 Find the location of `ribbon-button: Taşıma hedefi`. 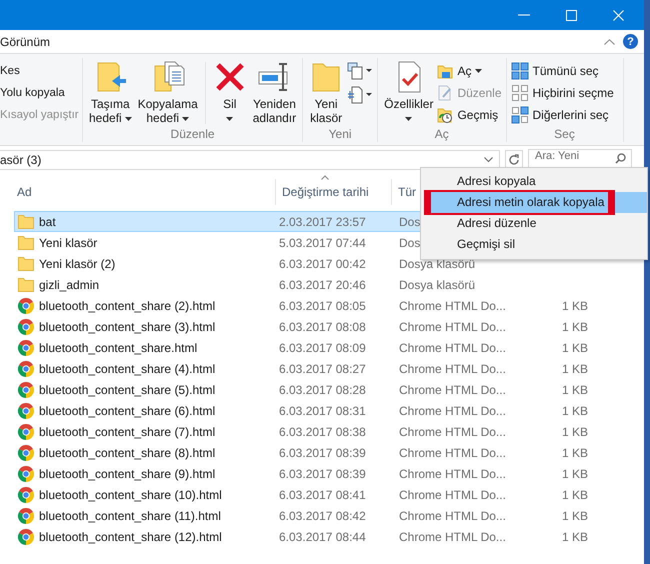

ribbon-button: Taşıma hedefi is located at coordinates (110, 92).